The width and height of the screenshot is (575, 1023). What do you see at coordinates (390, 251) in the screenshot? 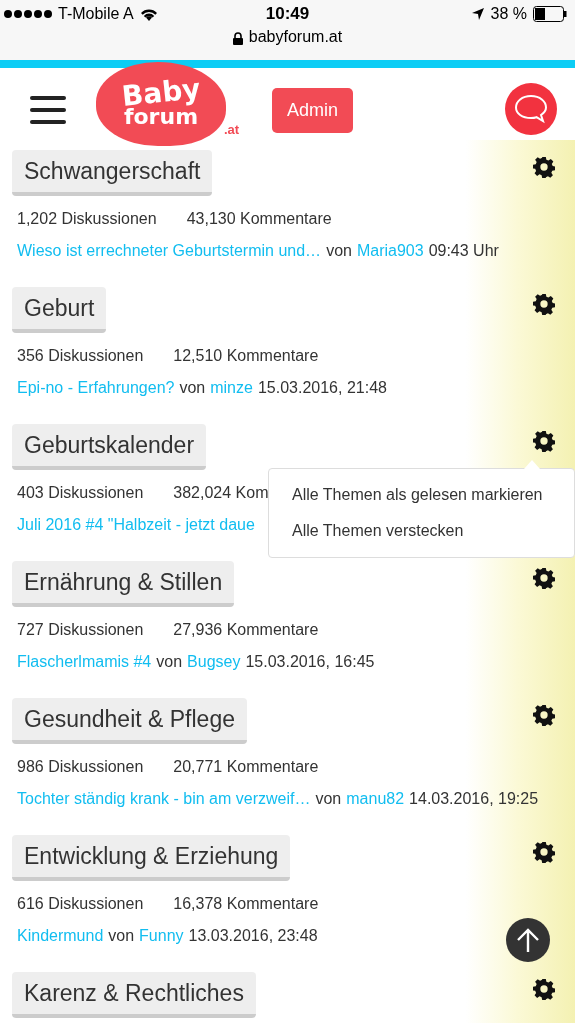
I see `author-link: Maria903` at bounding box center [390, 251].